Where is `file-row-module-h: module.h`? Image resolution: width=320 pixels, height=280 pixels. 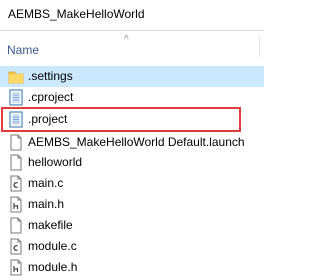 file-row-module-h: module.h is located at coordinates (132, 267).